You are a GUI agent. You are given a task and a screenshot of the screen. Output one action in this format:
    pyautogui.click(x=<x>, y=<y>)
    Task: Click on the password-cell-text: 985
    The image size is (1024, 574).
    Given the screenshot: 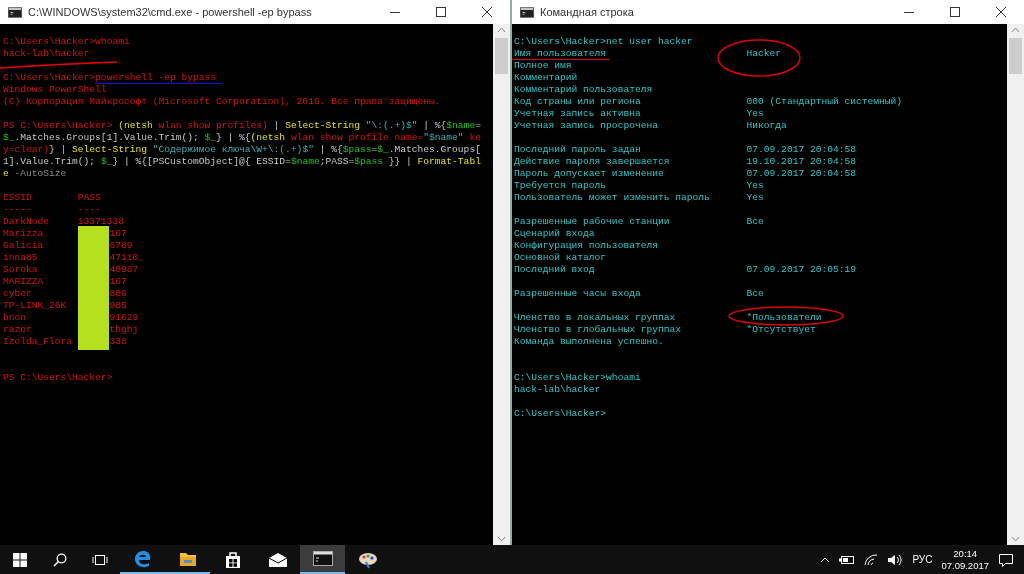 What is the action you would take?
    pyautogui.click(x=117, y=306)
    